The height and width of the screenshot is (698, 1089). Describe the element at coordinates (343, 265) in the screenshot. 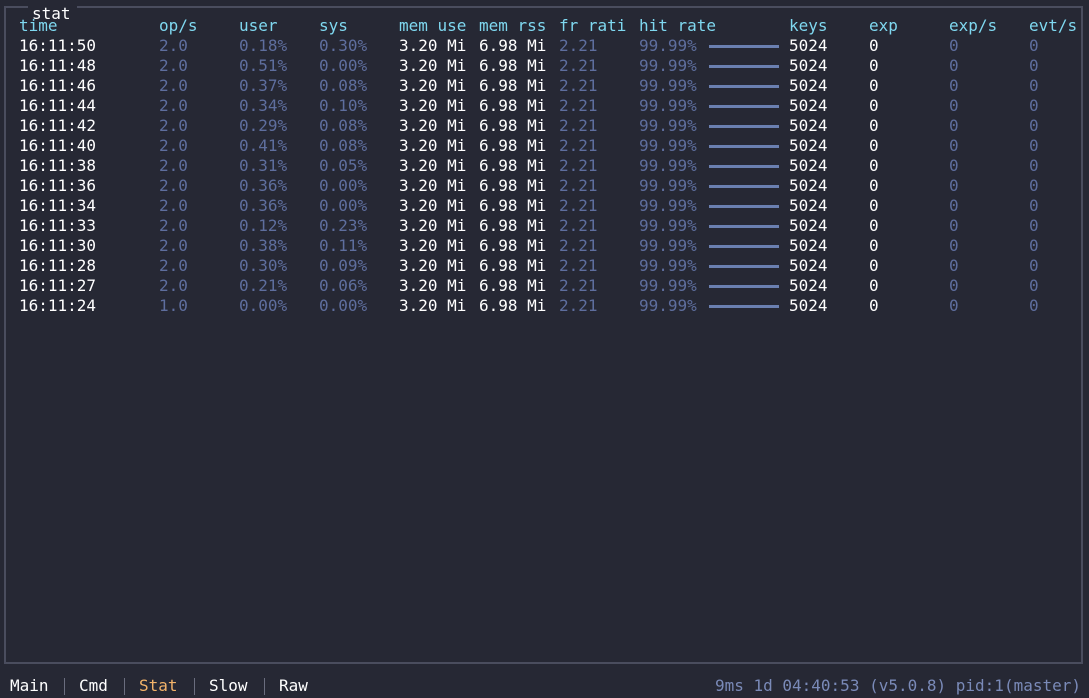

I see `cell-sys: 0.09%` at that location.